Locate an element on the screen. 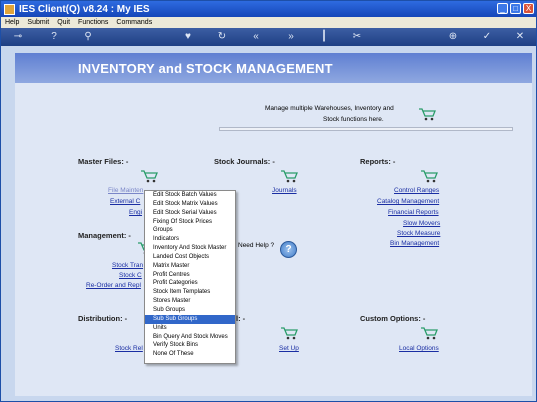  page-header: INVENTORY and STOCK MANAGEMENT is located at coordinates (273, 68).